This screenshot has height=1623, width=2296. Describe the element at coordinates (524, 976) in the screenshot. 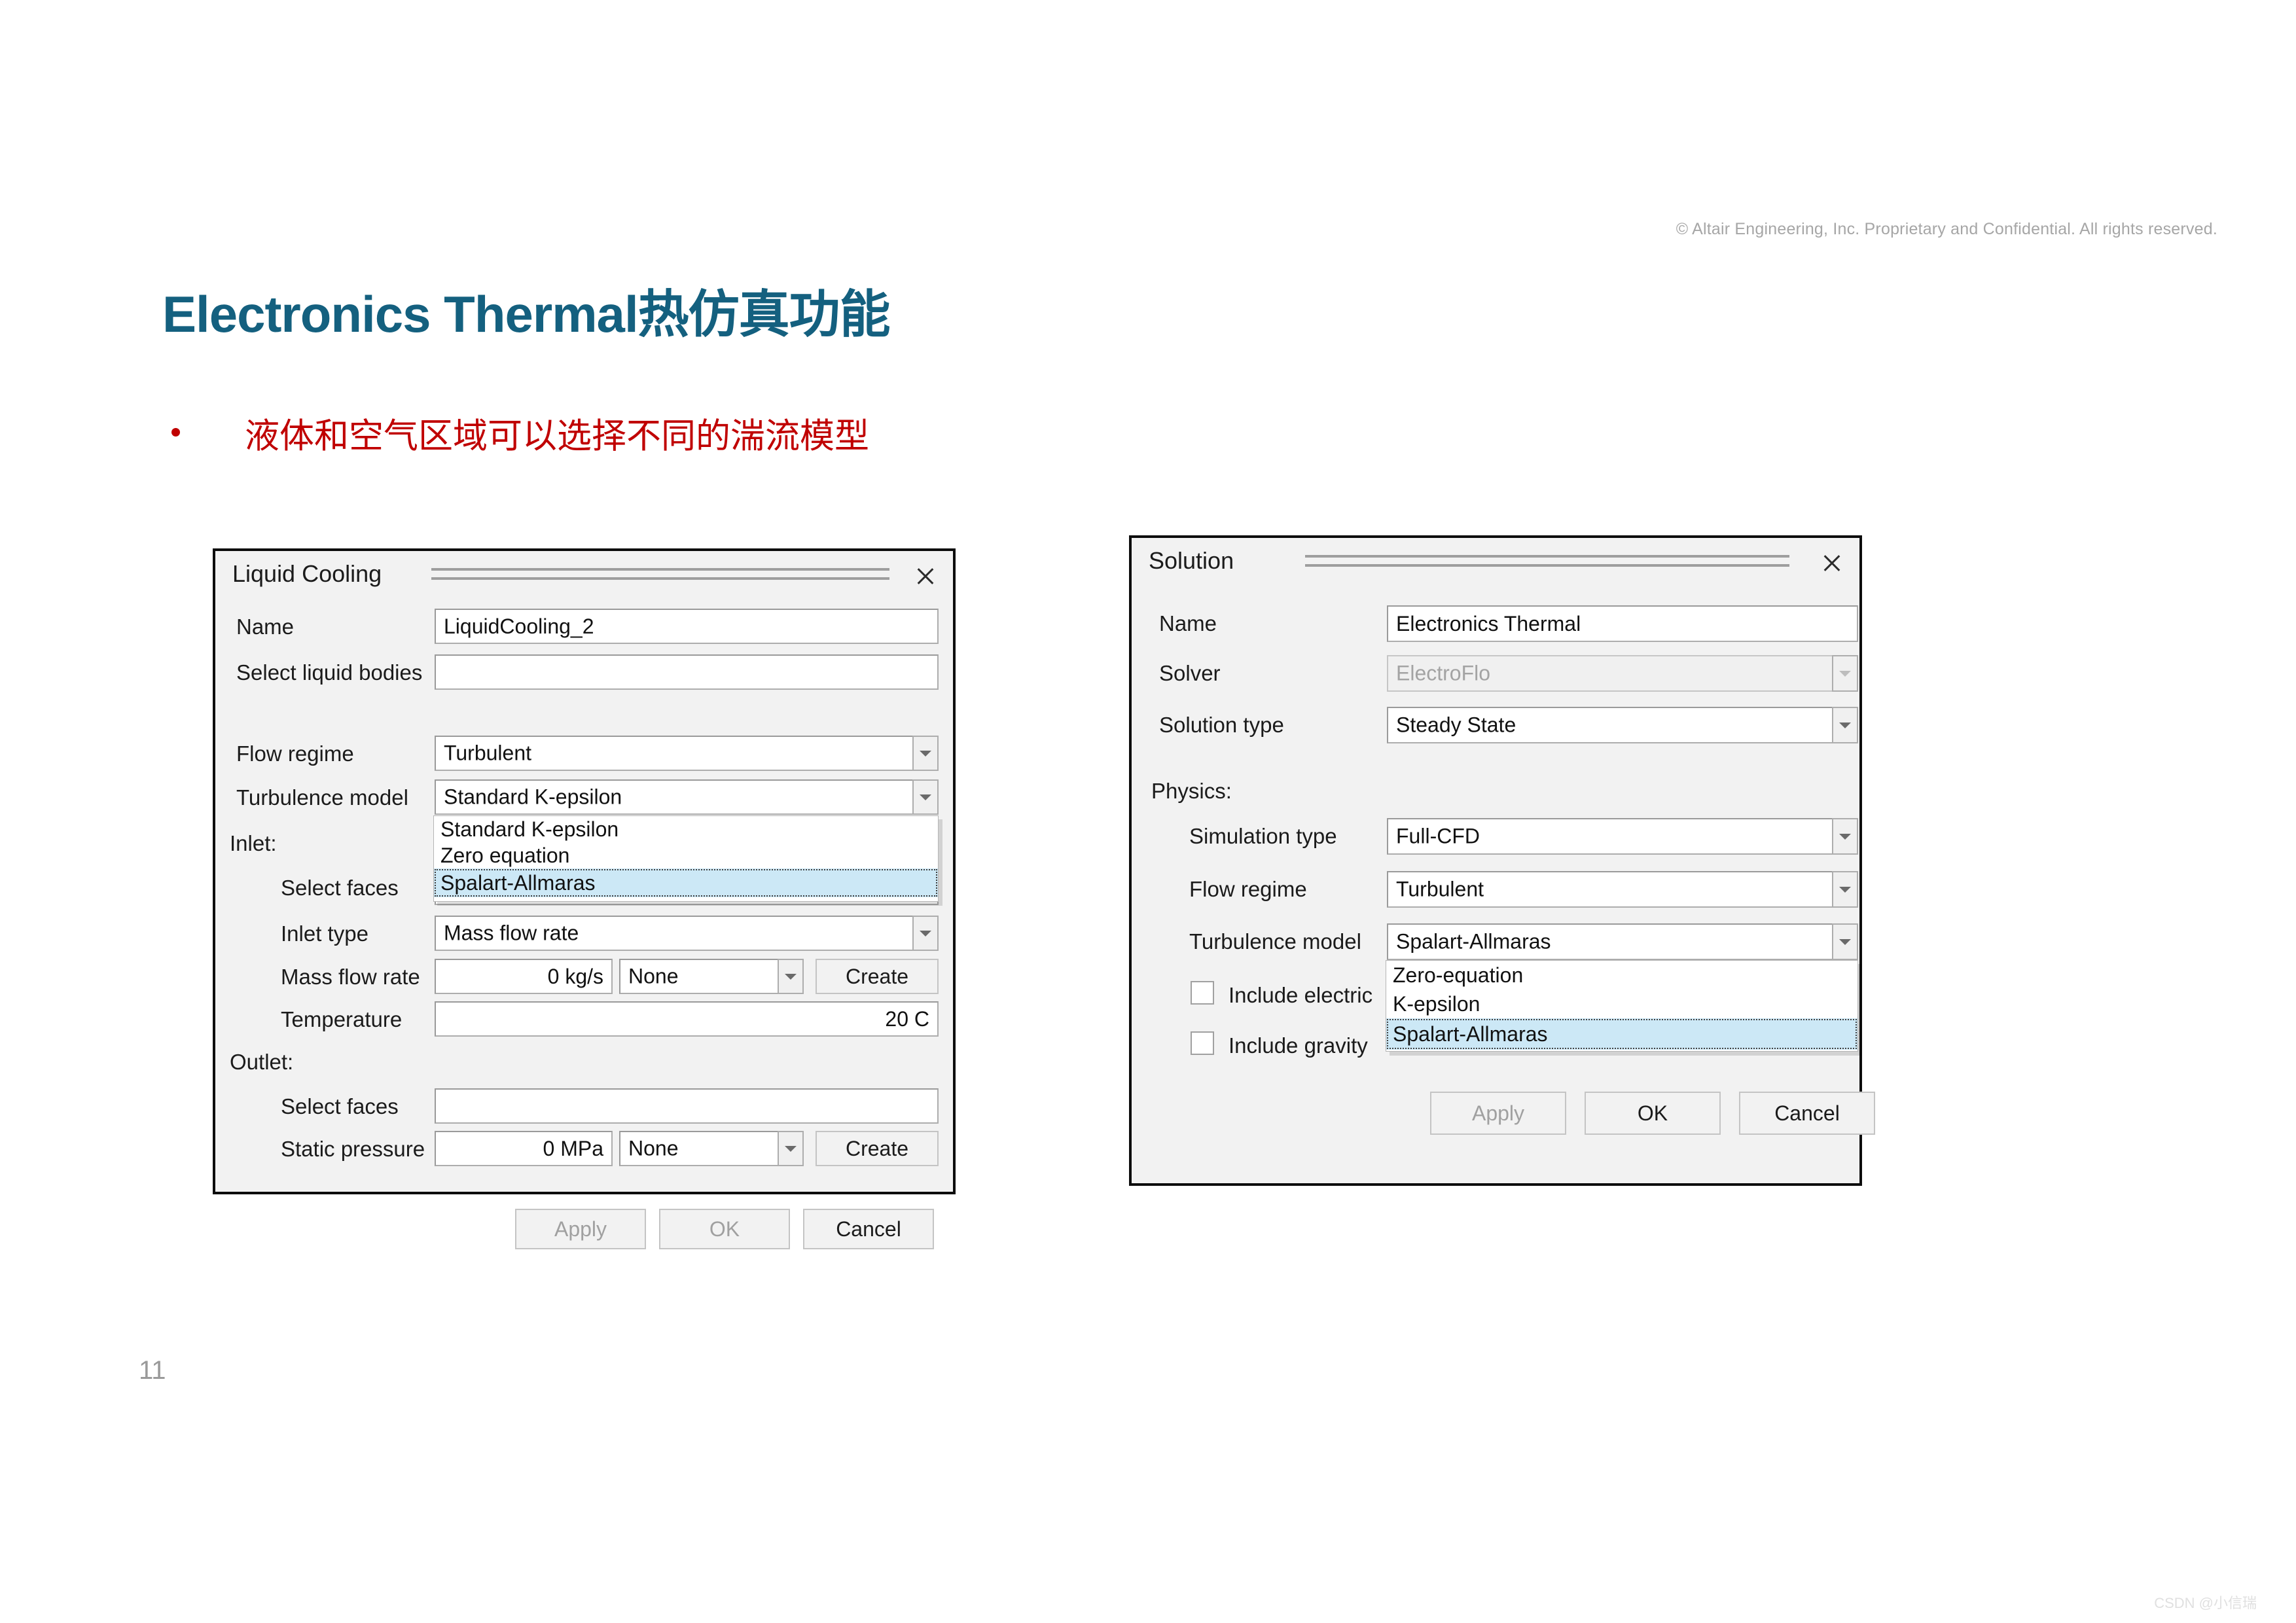

I see `mass-flow-rate-input: 0 kg/s` at that location.